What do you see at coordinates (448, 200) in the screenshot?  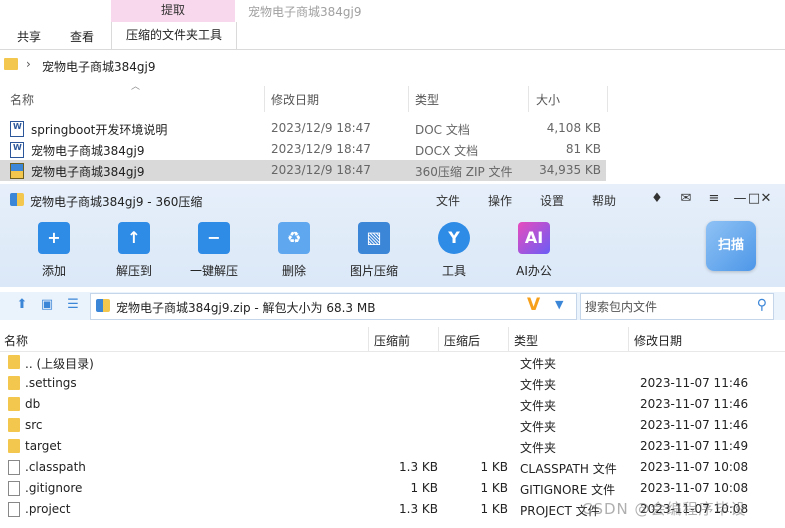 I see `menu-file: 文件` at bounding box center [448, 200].